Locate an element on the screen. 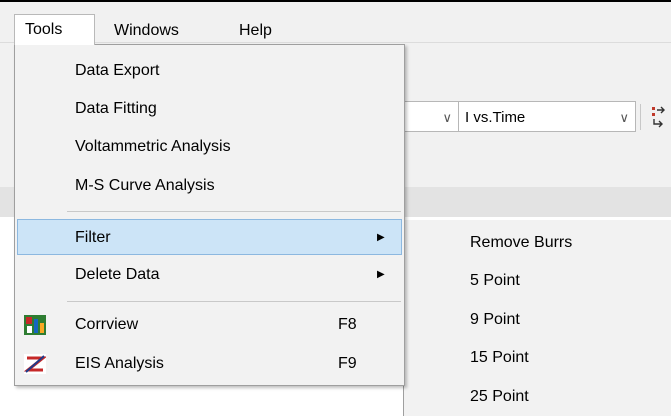 Image resolution: width=671 pixels, height=416 pixels. shortcut-label: F8 is located at coordinates (347, 324).